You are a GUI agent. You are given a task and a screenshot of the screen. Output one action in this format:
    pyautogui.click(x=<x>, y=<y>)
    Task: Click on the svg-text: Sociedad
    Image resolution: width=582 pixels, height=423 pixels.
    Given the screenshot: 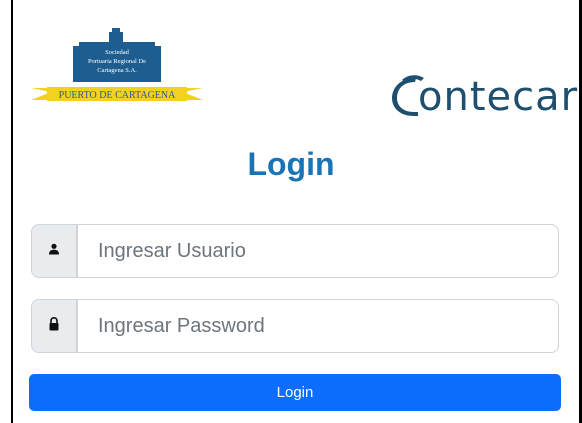 What is the action you would take?
    pyautogui.click(x=117, y=52)
    